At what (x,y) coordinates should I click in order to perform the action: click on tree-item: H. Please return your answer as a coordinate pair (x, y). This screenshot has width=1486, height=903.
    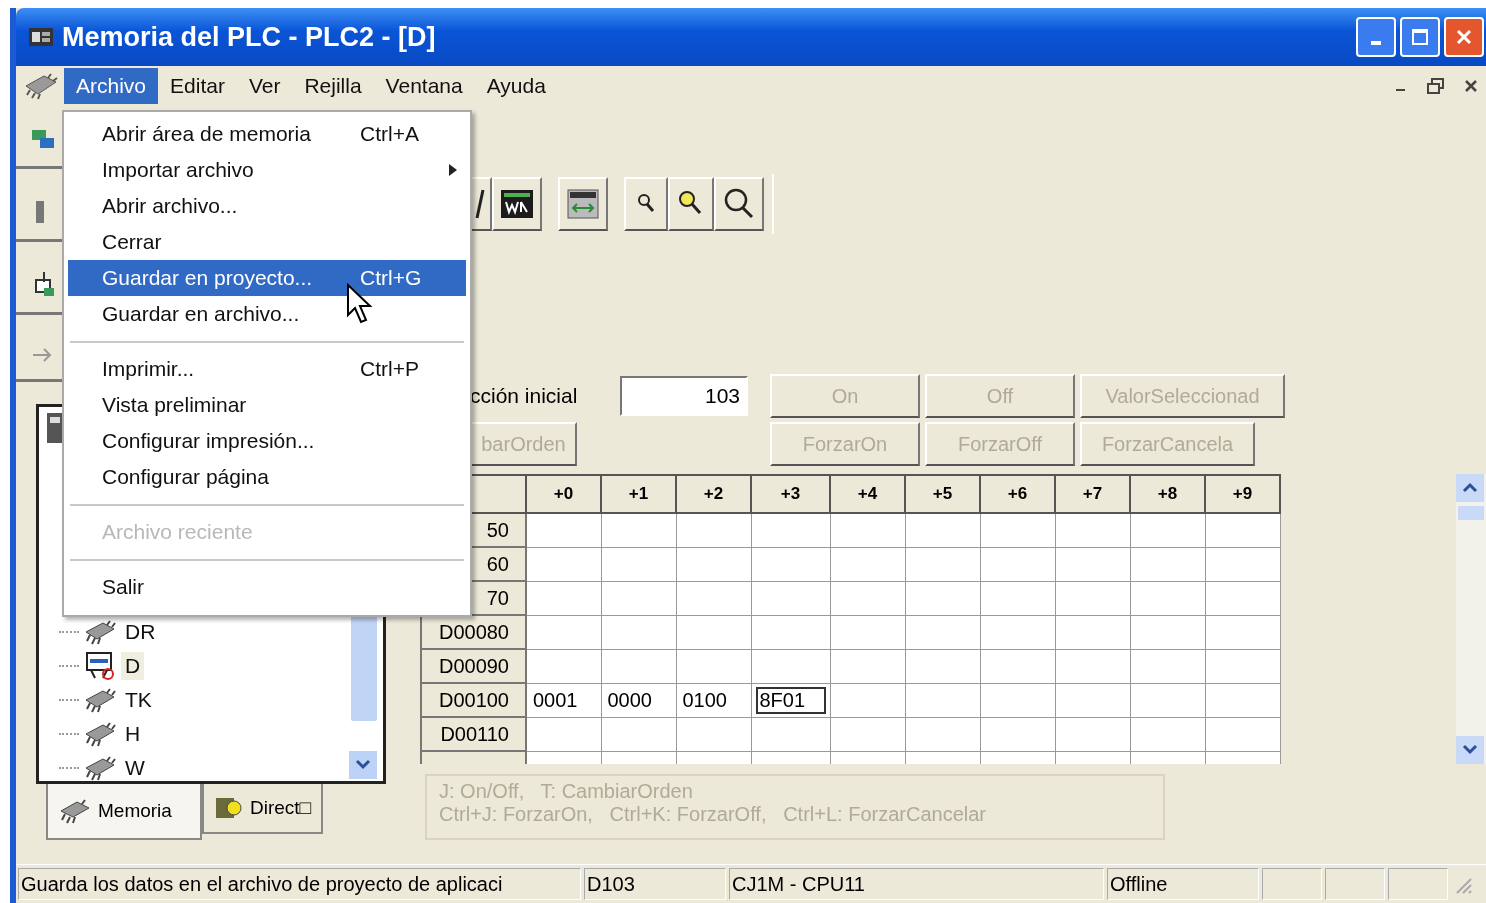
    Looking at the image, I should click on (133, 734).